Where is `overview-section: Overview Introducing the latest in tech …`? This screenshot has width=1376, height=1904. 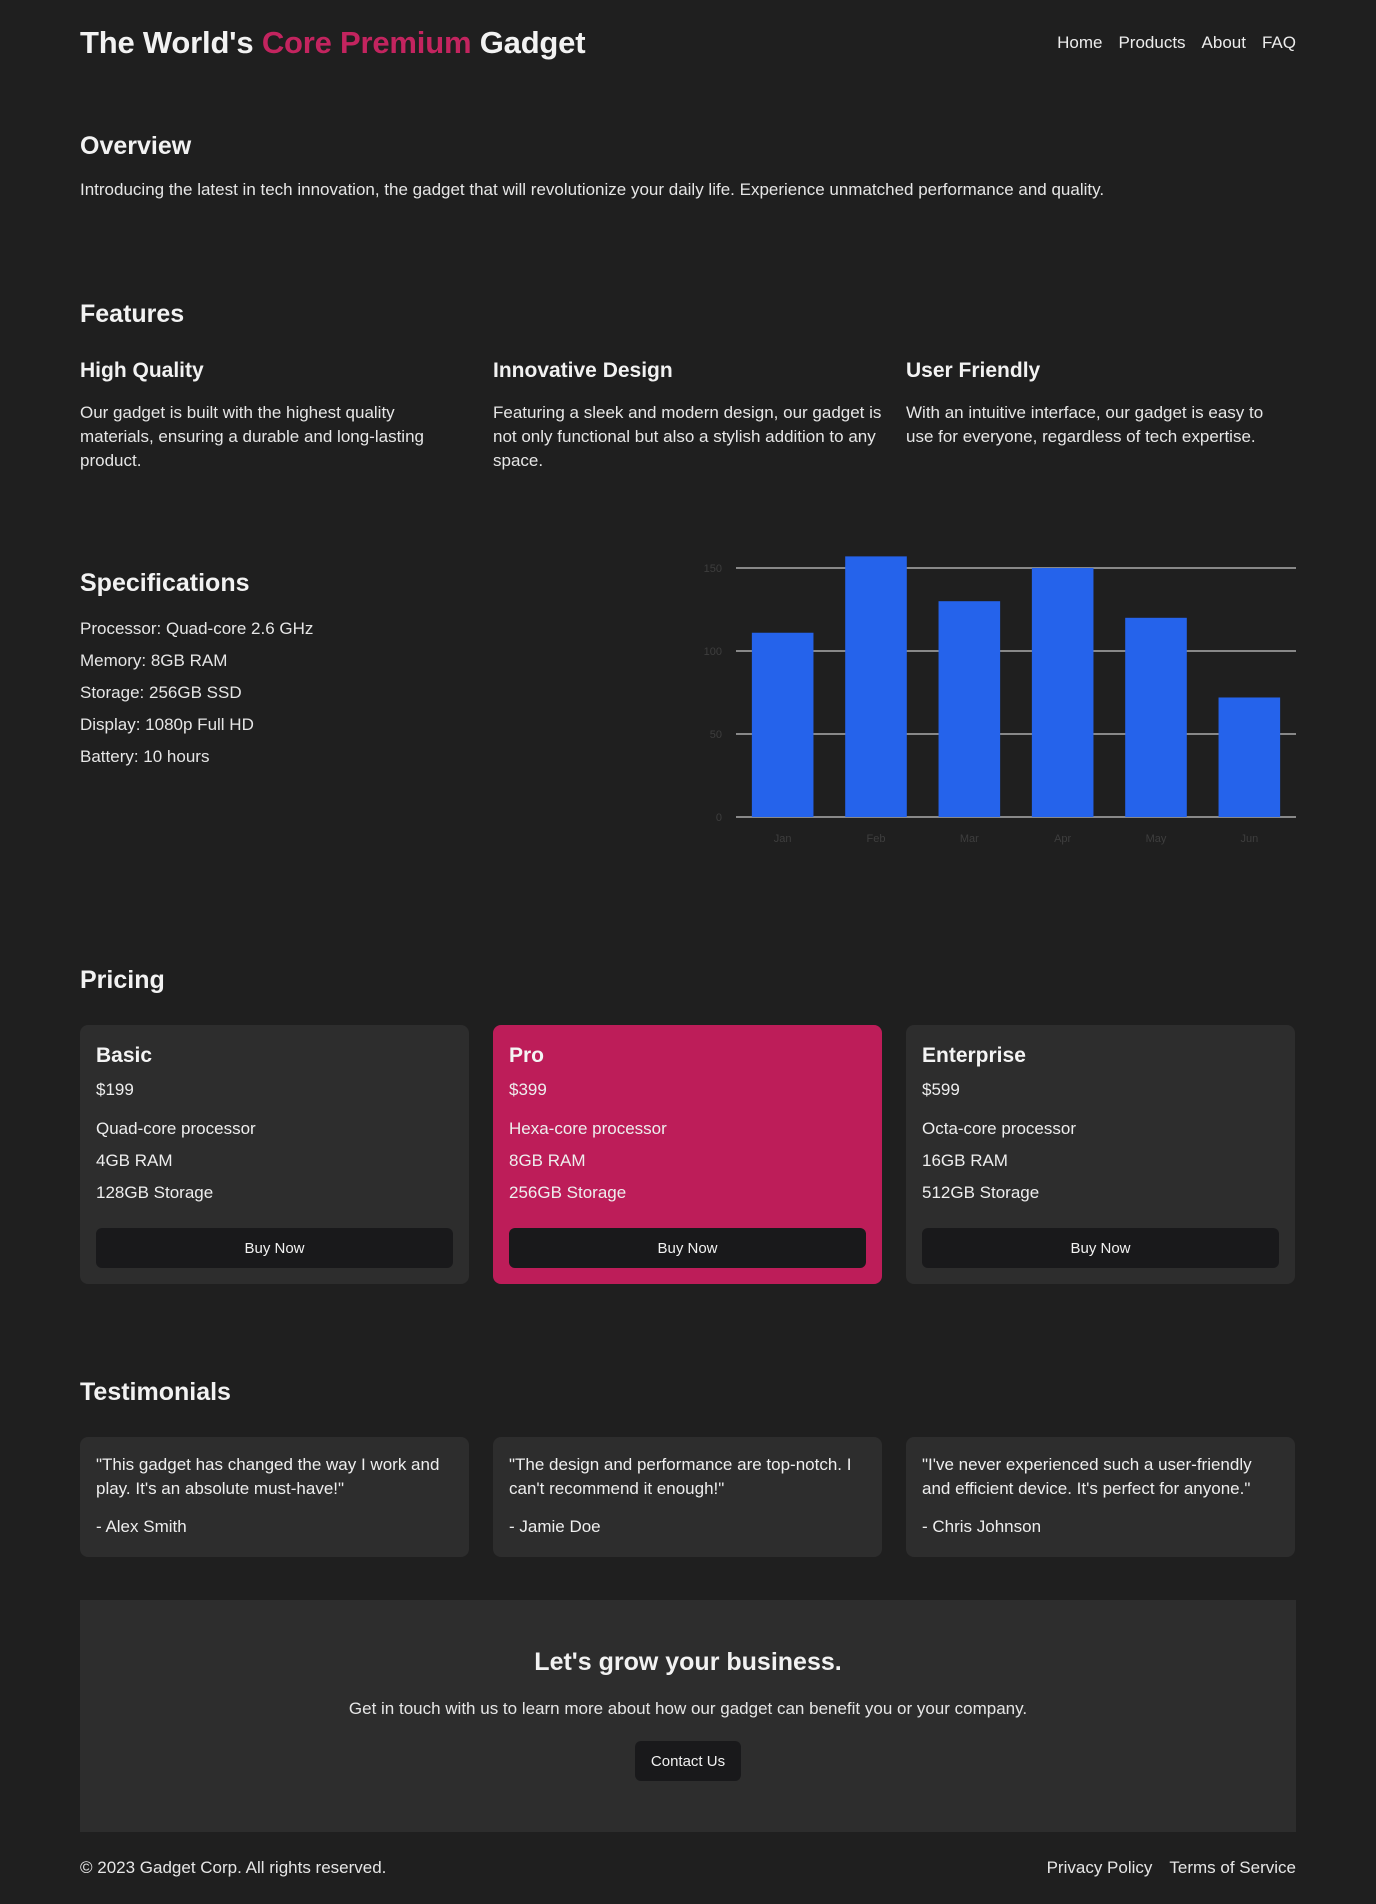
overview-section: Overview Introducing the latest in tech … is located at coordinates (688, 167).